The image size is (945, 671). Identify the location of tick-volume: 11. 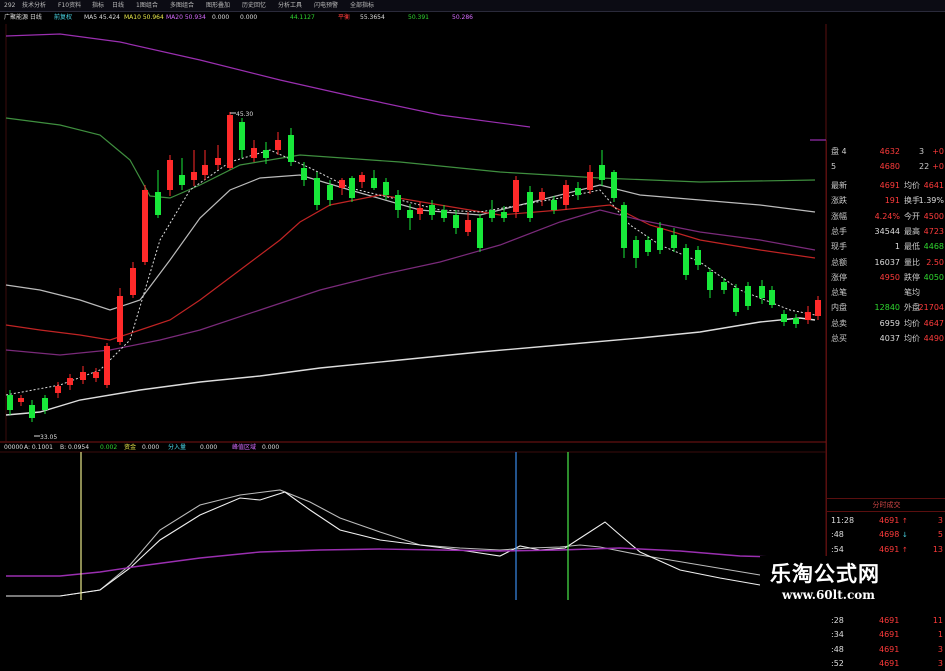
(937, 621).